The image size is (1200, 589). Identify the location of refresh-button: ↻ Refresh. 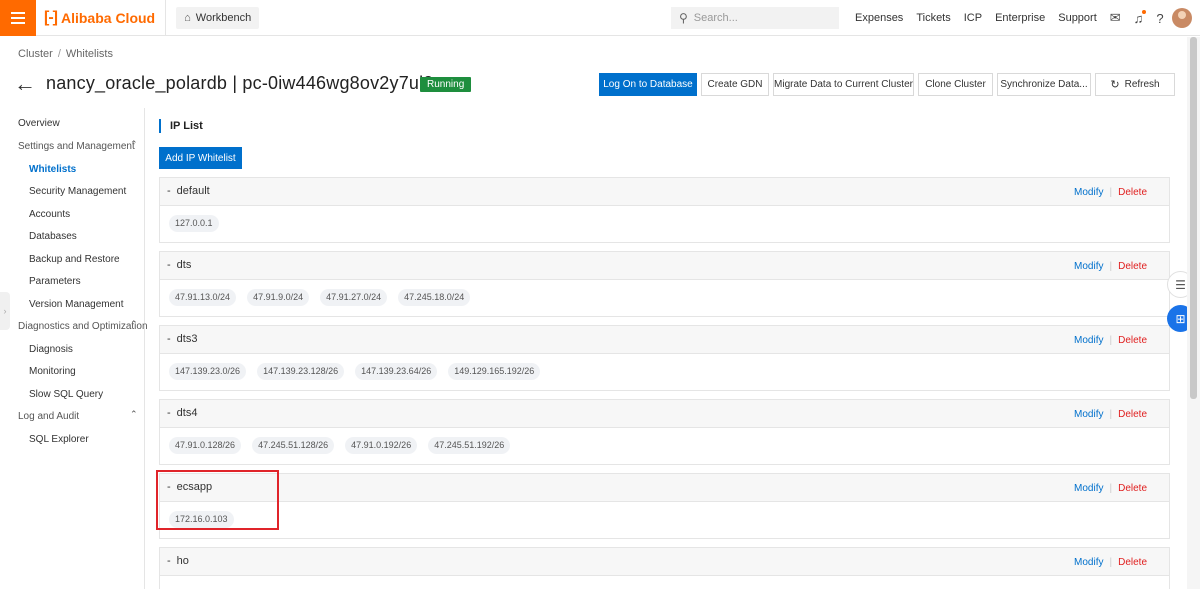
(1135, 84).